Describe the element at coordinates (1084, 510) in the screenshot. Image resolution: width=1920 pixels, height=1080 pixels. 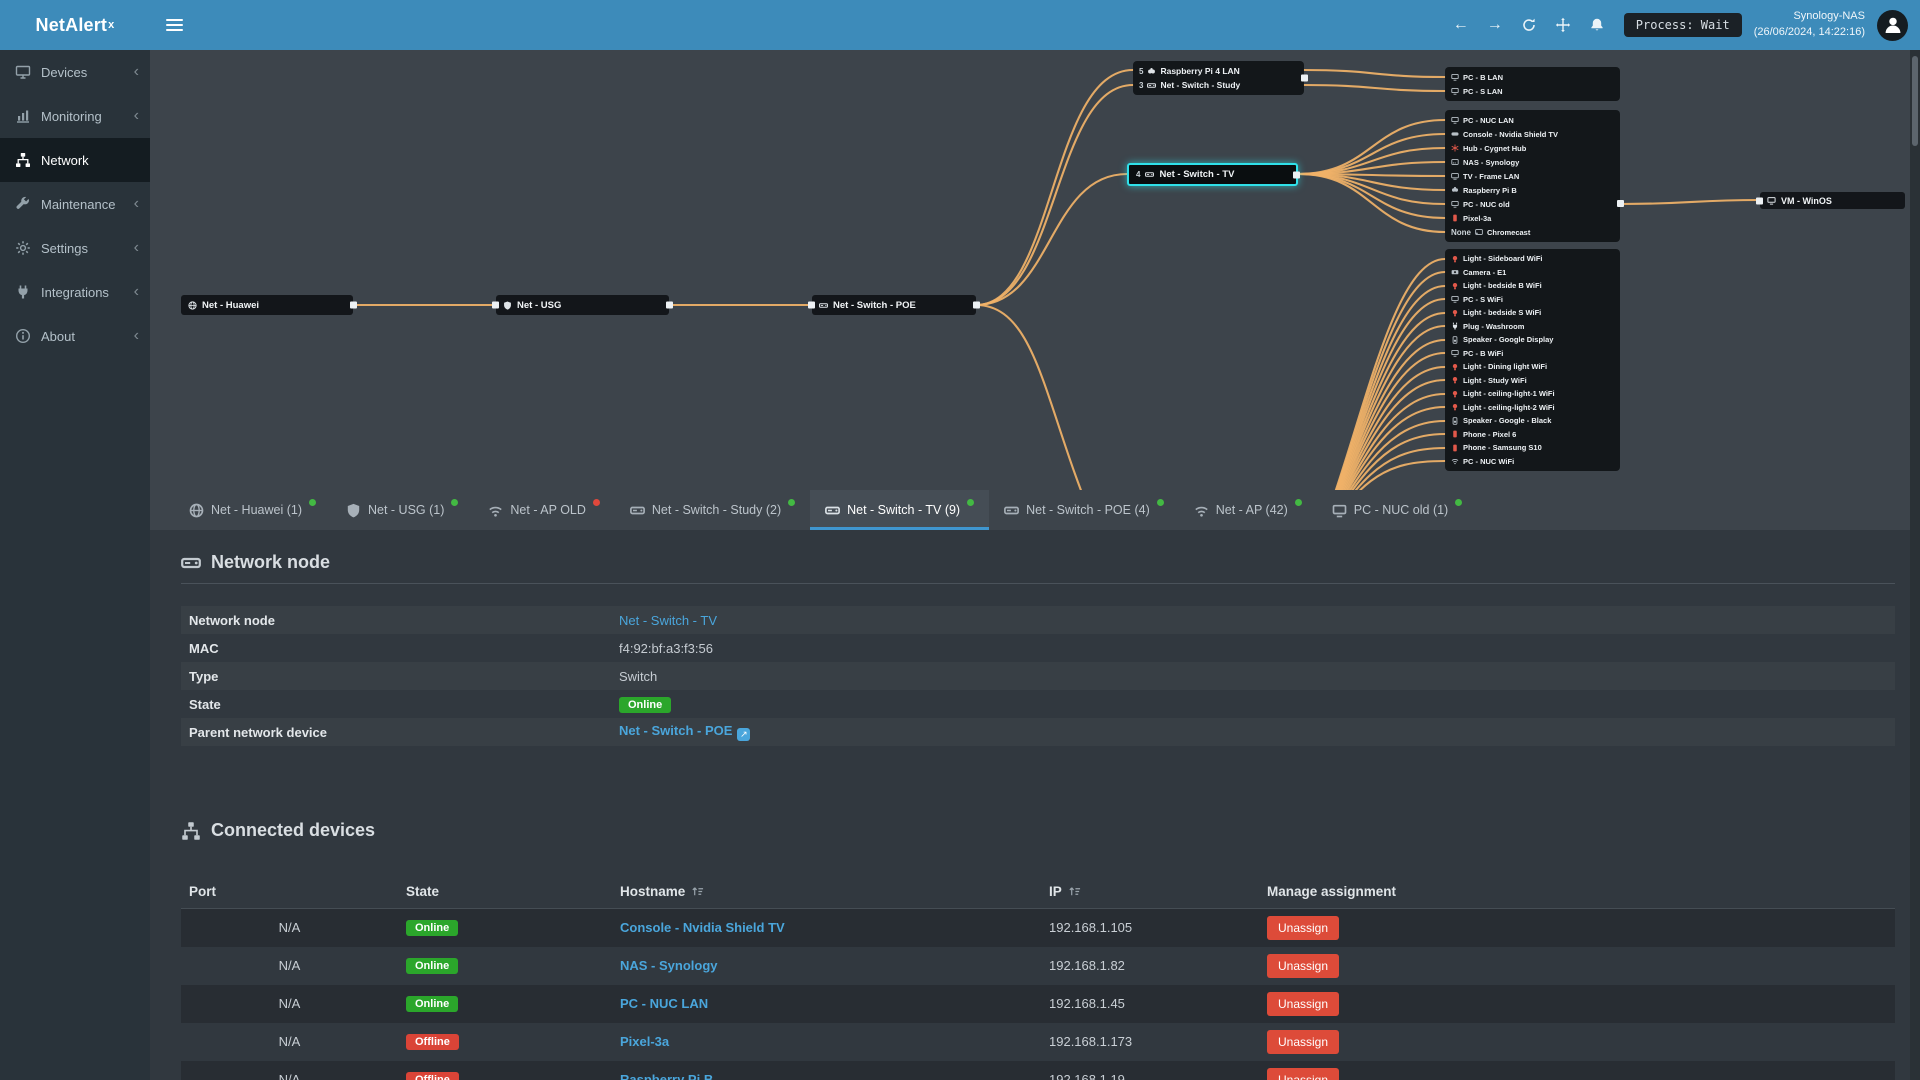
I see `tab-net-switch-poe: Net - Switch - POE (4)` at that location.